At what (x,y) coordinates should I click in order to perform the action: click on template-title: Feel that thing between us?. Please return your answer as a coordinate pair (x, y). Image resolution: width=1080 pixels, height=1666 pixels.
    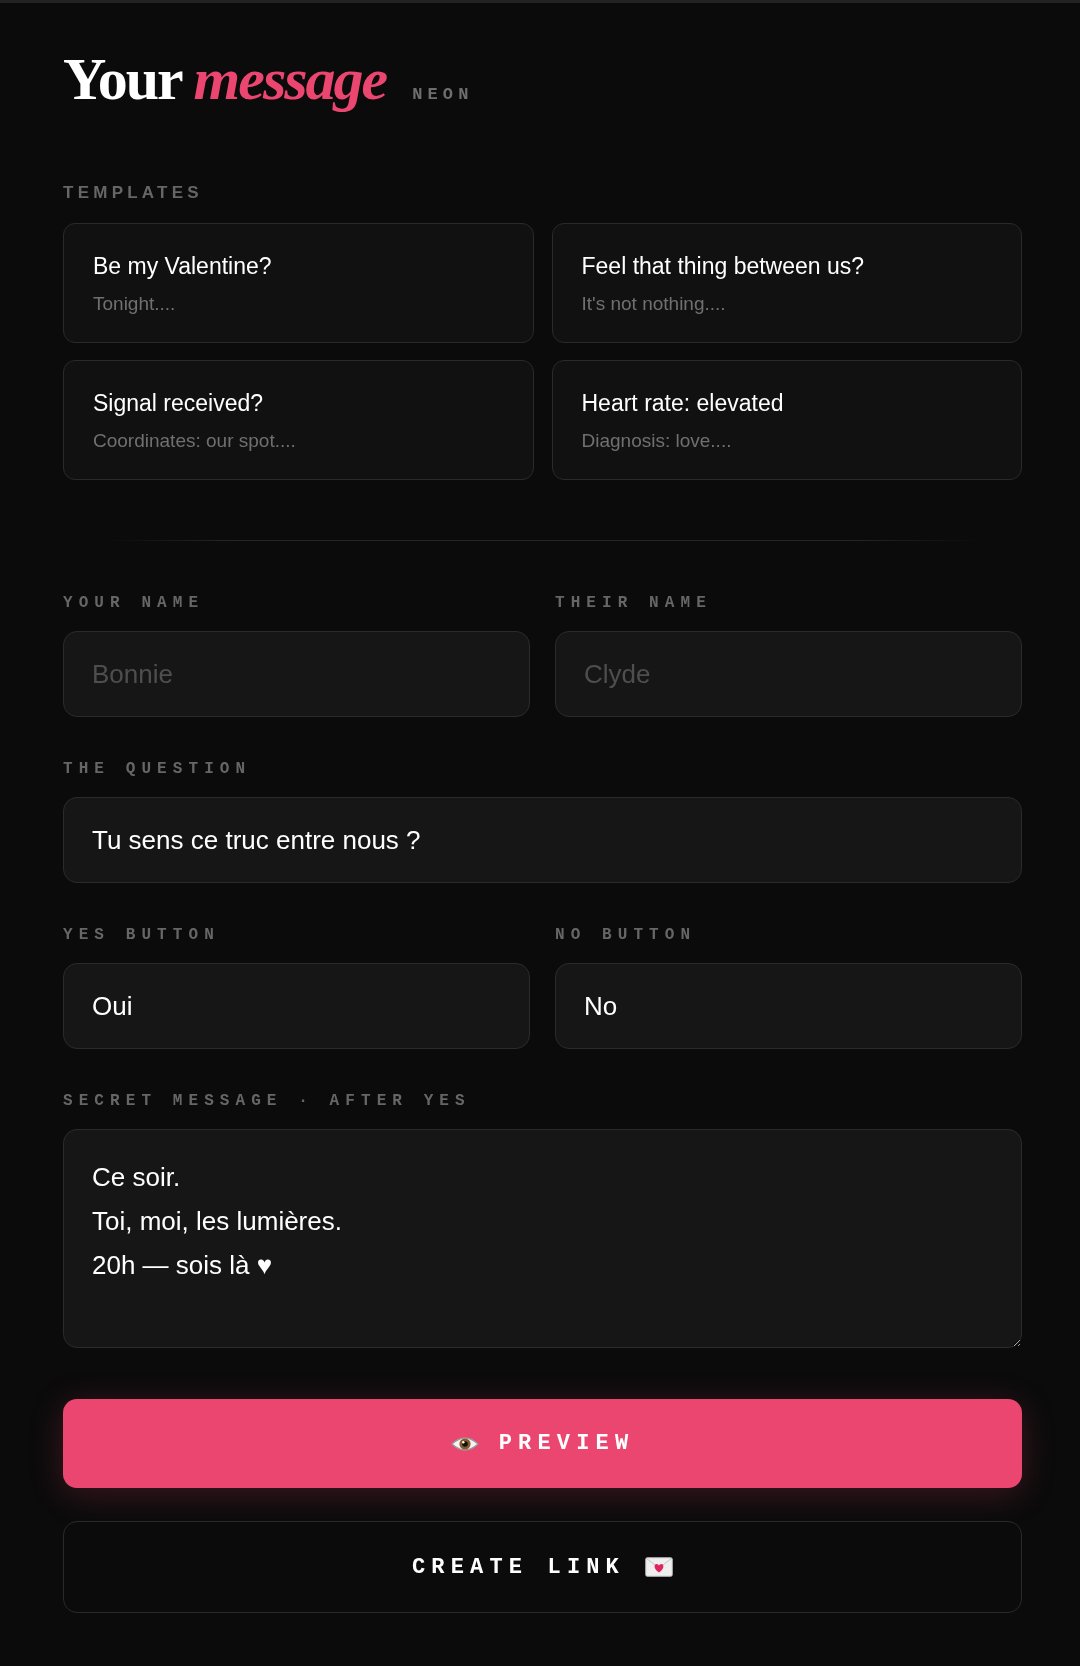
    Looking at the image, I should click on (723, 266).